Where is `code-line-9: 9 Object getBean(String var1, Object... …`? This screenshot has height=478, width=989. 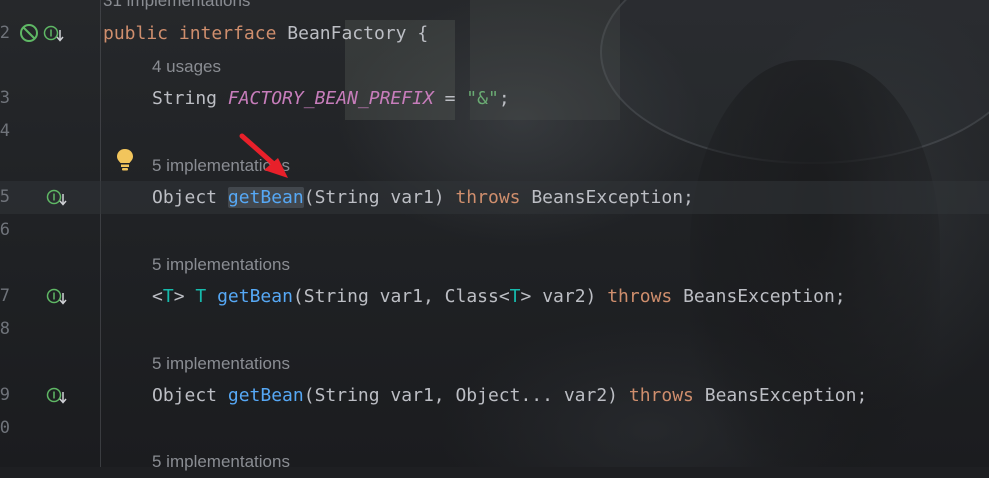
code-line-9: 9 Object getBean(String var1, Object... … is located at coordinates (494, 395).